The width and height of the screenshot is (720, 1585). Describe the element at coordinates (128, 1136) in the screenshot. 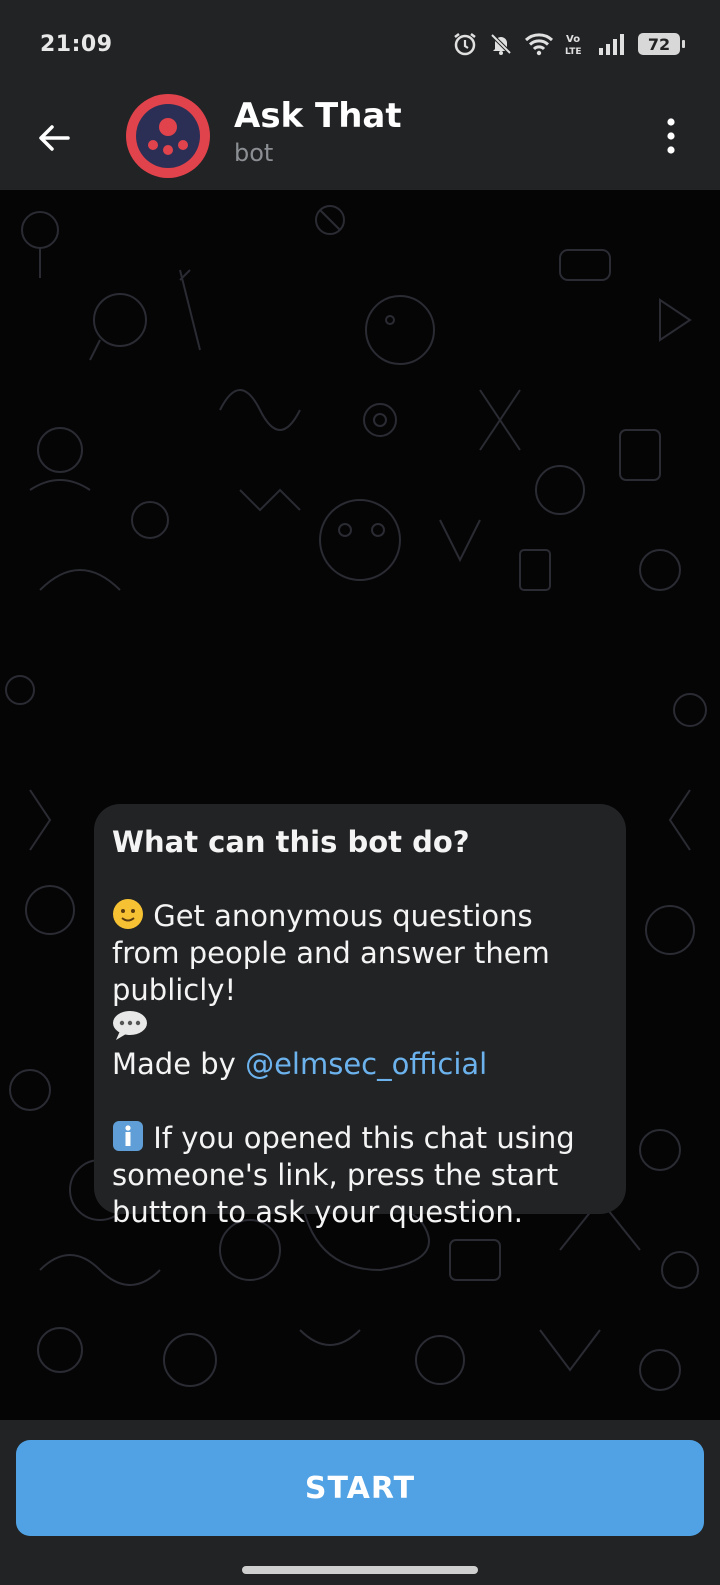

I see `information-emoji-icon` at that location.